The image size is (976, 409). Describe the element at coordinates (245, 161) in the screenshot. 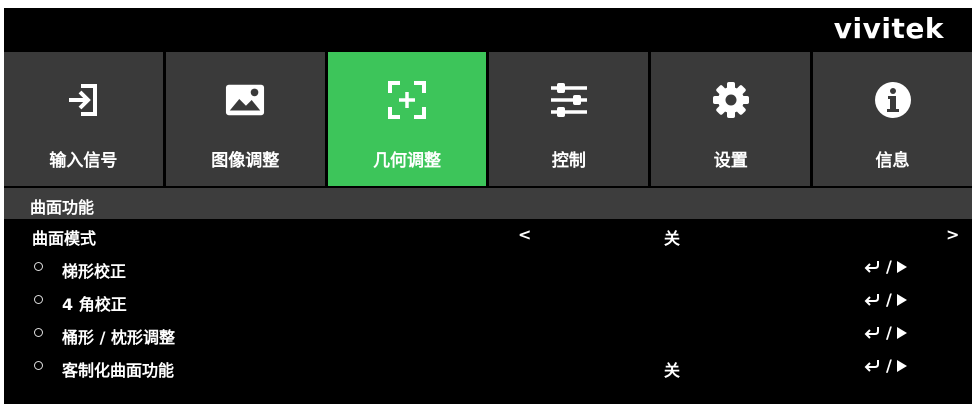

I see `tab-label: 图像调整` at that location.